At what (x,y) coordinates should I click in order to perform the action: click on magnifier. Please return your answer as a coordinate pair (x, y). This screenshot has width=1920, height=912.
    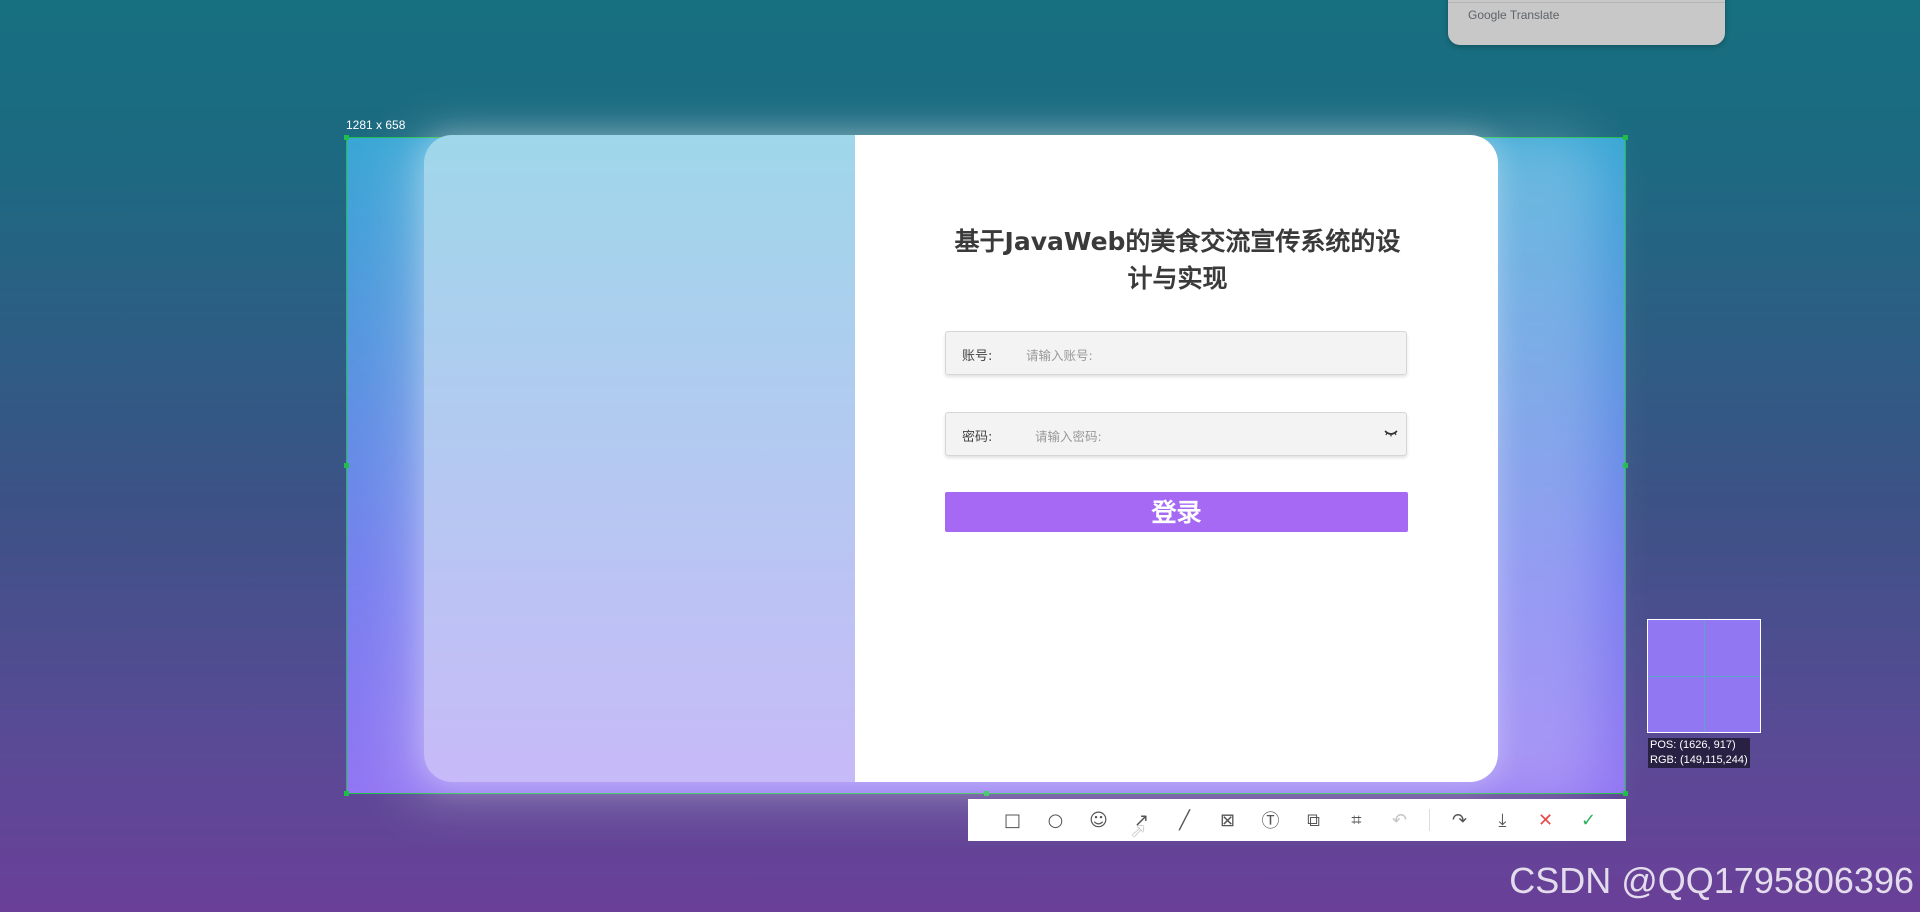
    Looking at the image, I should click on (1704, 676).